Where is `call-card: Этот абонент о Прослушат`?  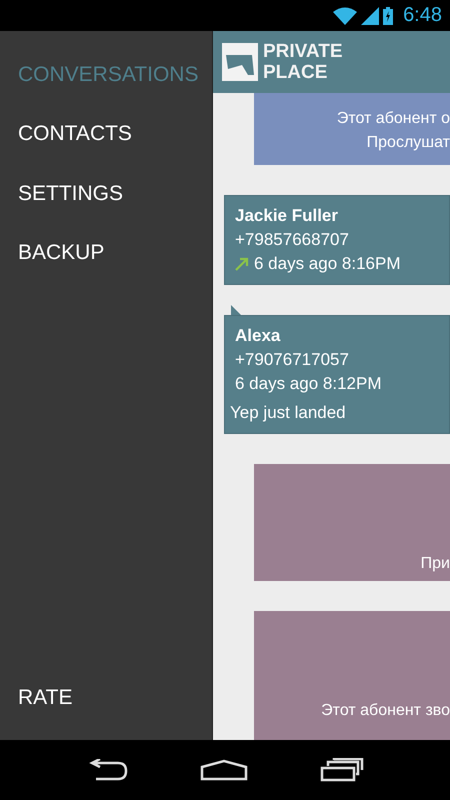 call-card: Этот абонент о Прослушат is located at coordinates (352, 129).